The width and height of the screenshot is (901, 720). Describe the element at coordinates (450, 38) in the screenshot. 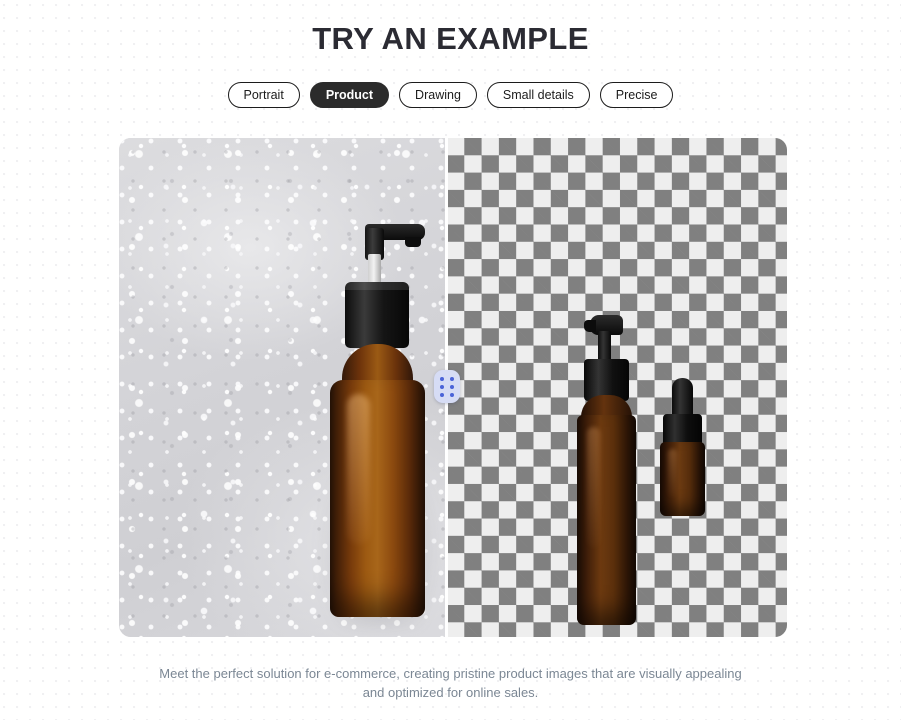

I see `page-title: TRY AN EXAMPLE` at that location.